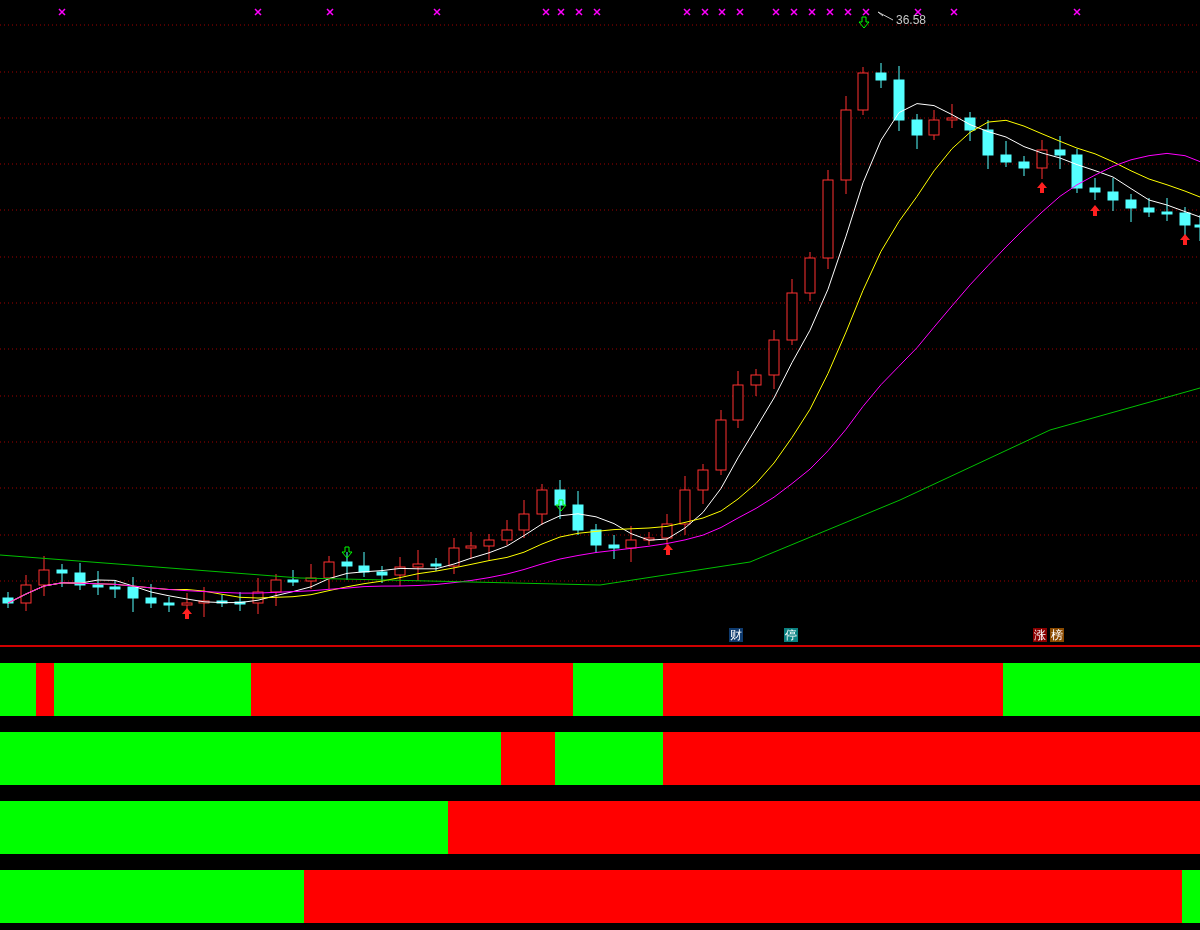  I want to click on tag-badge: 涨, so click(1040, 635).